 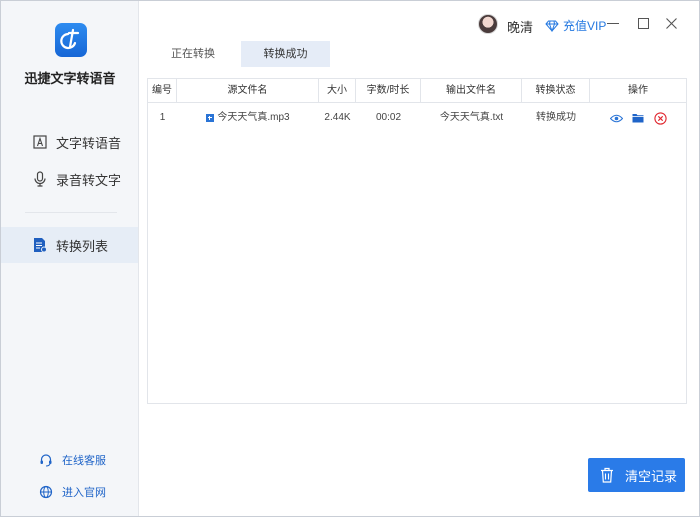 What do you see at coordinates (388, 117) in the screenshot?
I see `cell-duration: 00:02` at bounding box center [388, 117].